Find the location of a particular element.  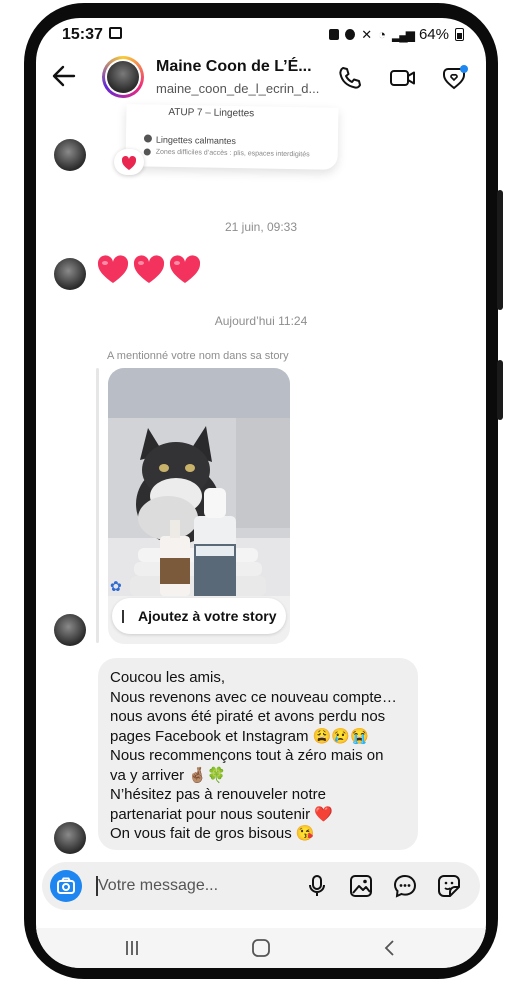

sticker-icon is located at coordinates (449, 886).